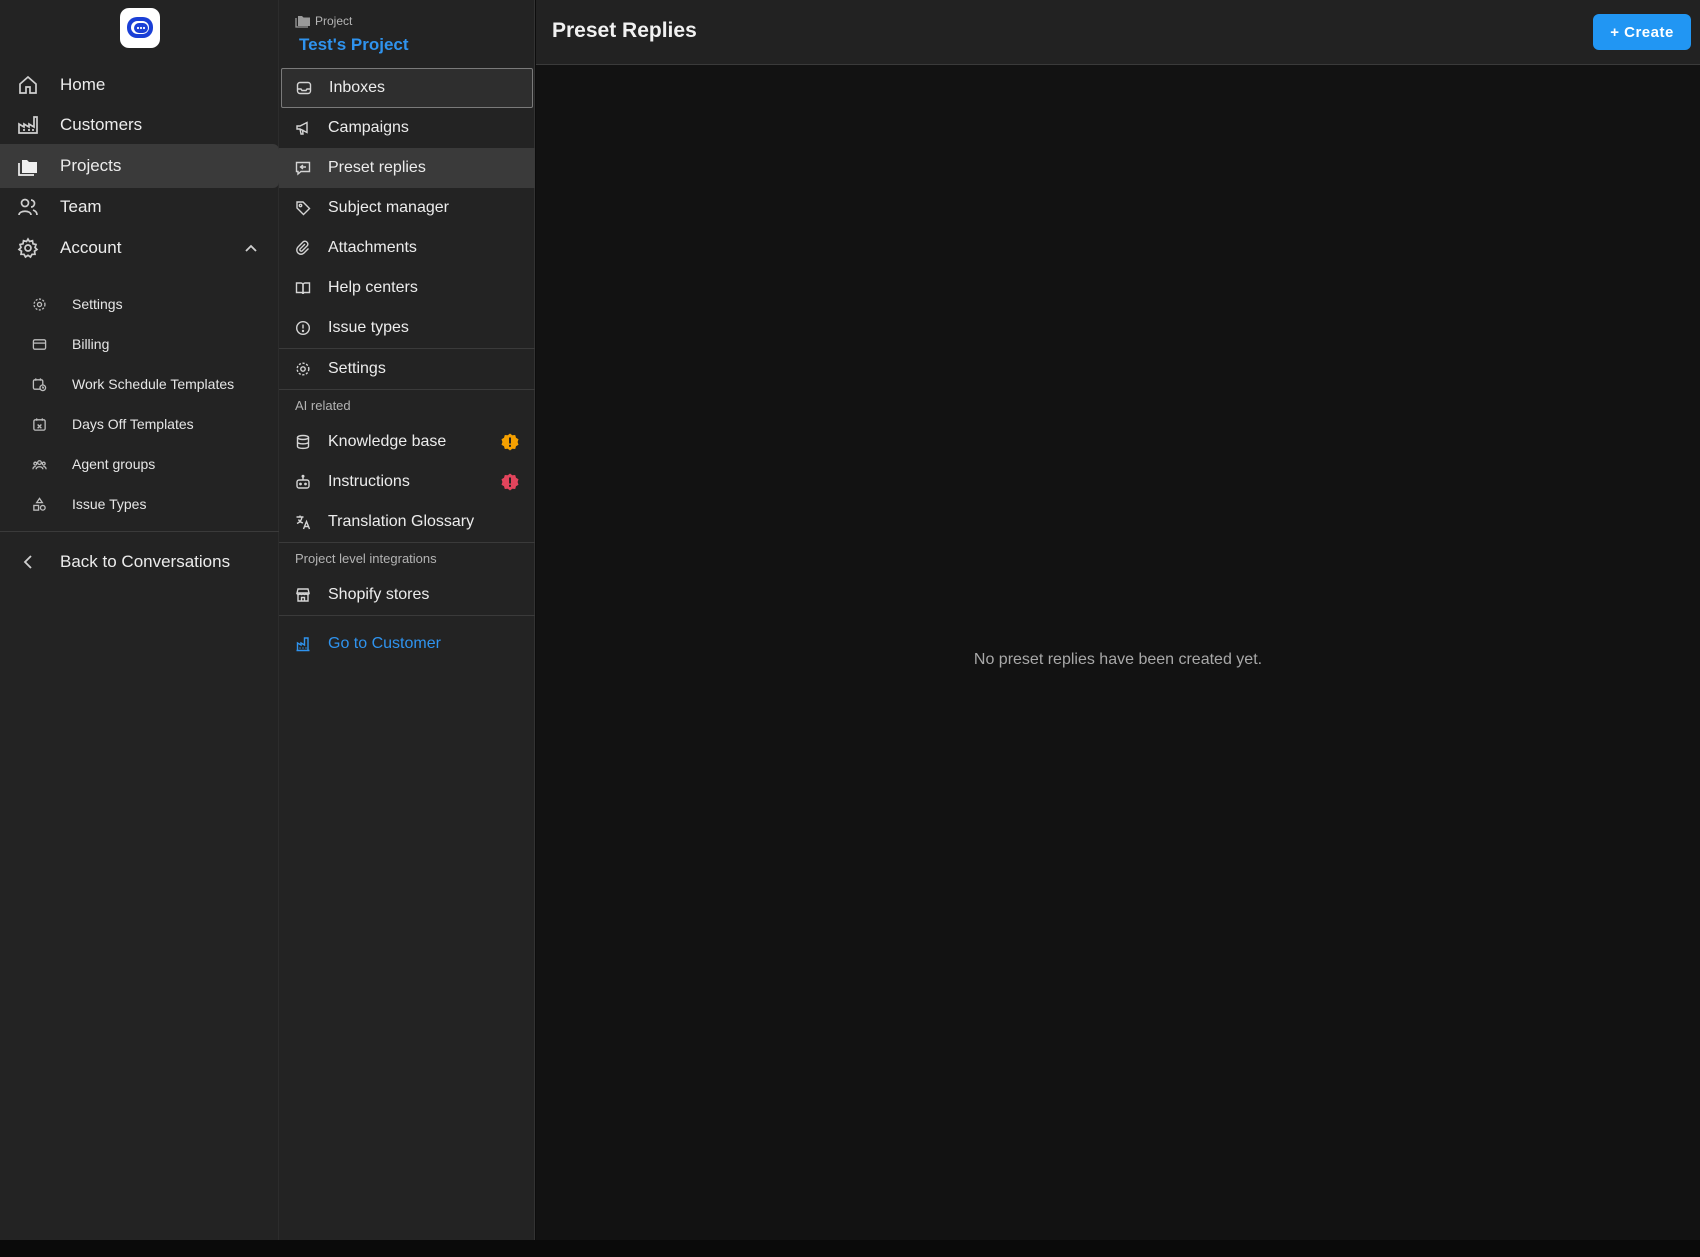 The image size is (1700, 1257). Describe the element at coordinates (323, 405) in the screenshot. I see `section-ai-related: AI related` at that location.